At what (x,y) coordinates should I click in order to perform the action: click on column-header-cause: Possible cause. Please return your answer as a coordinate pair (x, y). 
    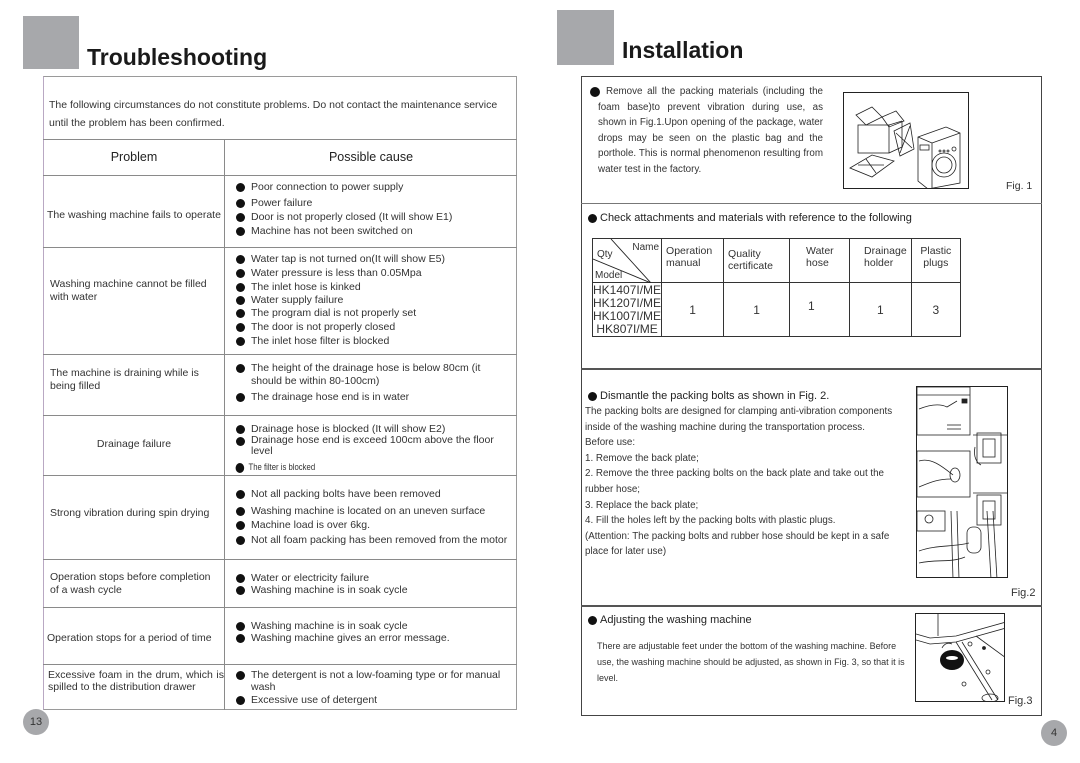
    Looking at the image, I should click on (371, 157).